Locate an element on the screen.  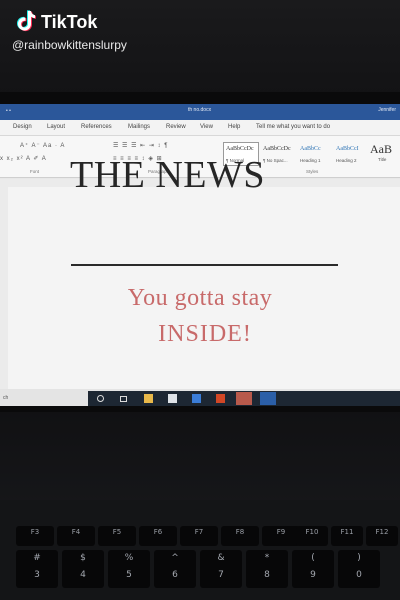
key-f12: F12 is located at coordinates (382, 536).